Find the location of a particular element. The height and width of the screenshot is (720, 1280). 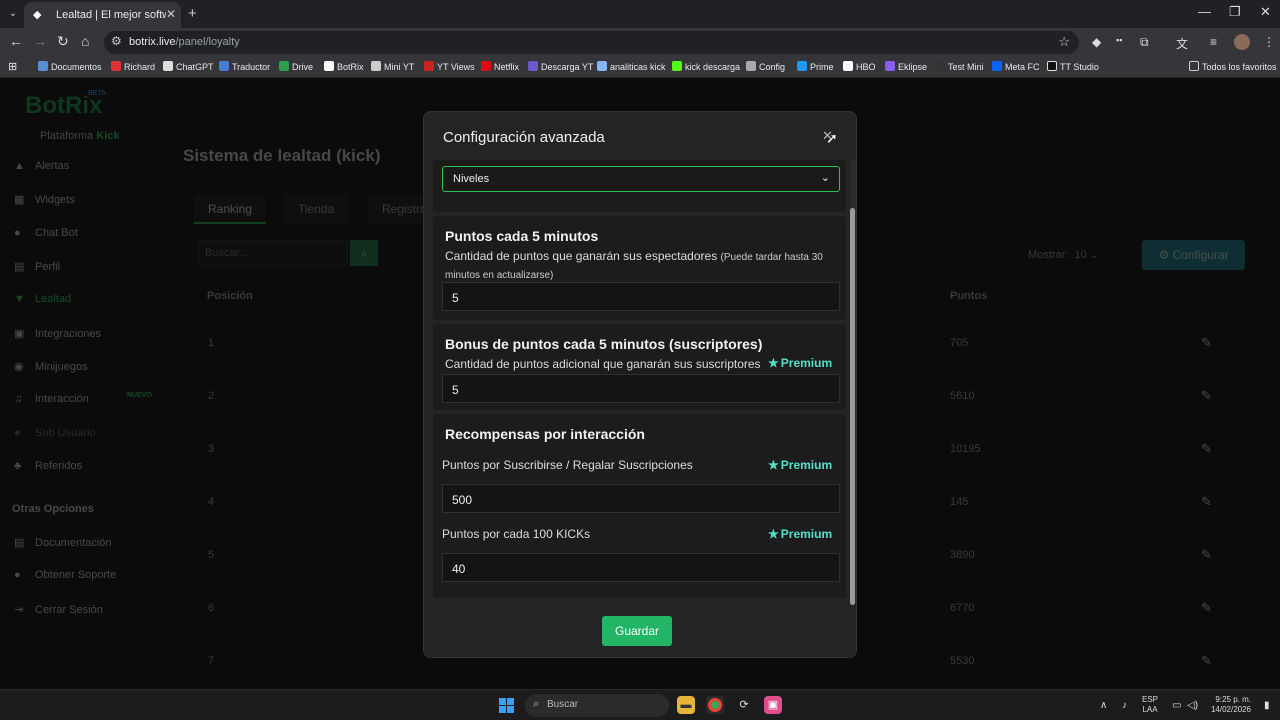

network-icon: ▭ is located at coordinates (1176, 705).